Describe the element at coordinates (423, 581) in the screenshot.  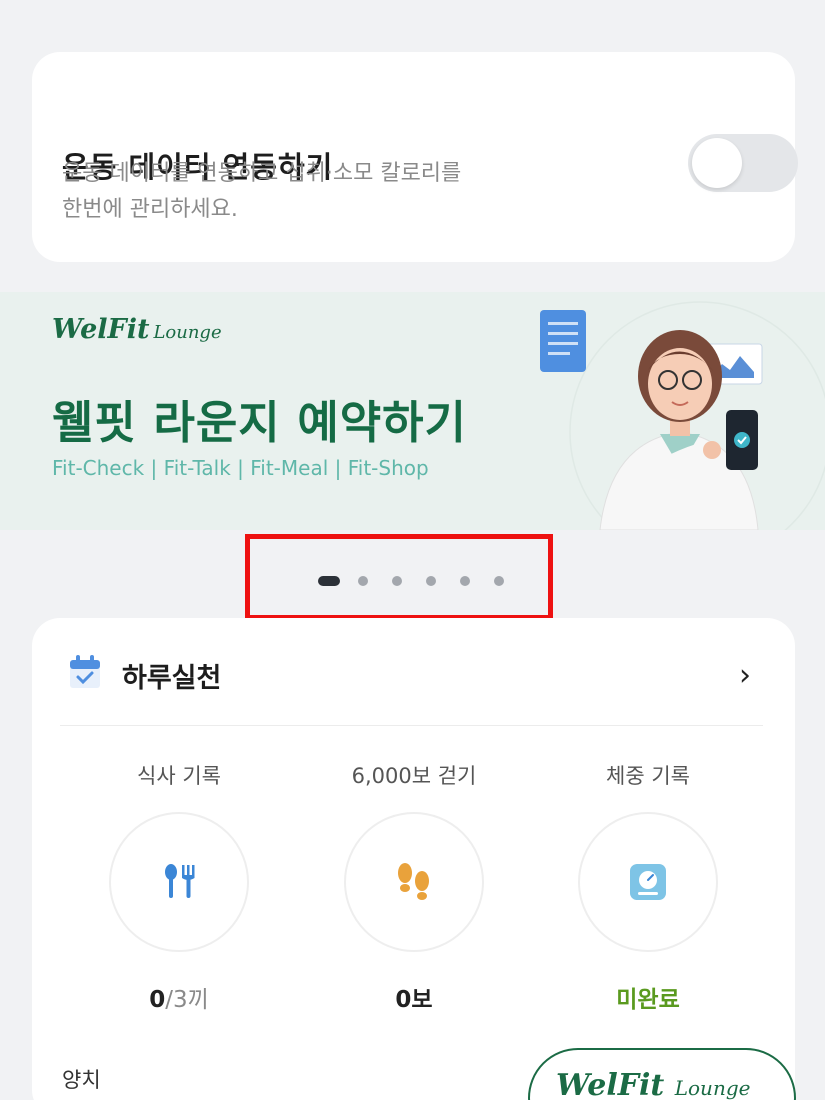
I see `carousel-pagination` at that location.